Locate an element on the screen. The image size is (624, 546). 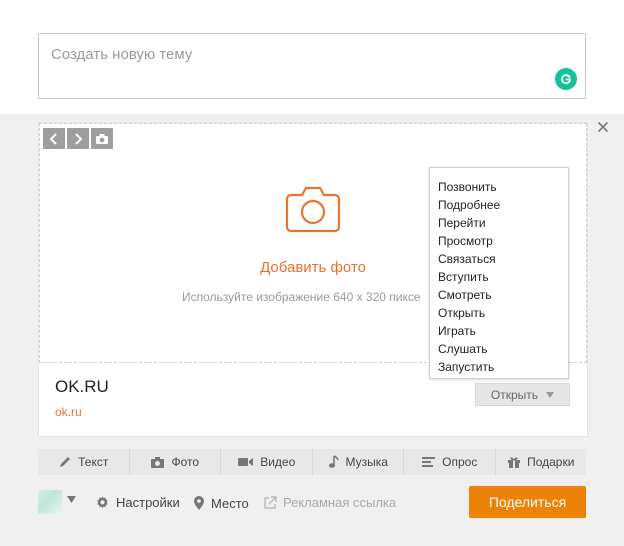
tab-gifts: Подарки is located at coordinates (541, 462).